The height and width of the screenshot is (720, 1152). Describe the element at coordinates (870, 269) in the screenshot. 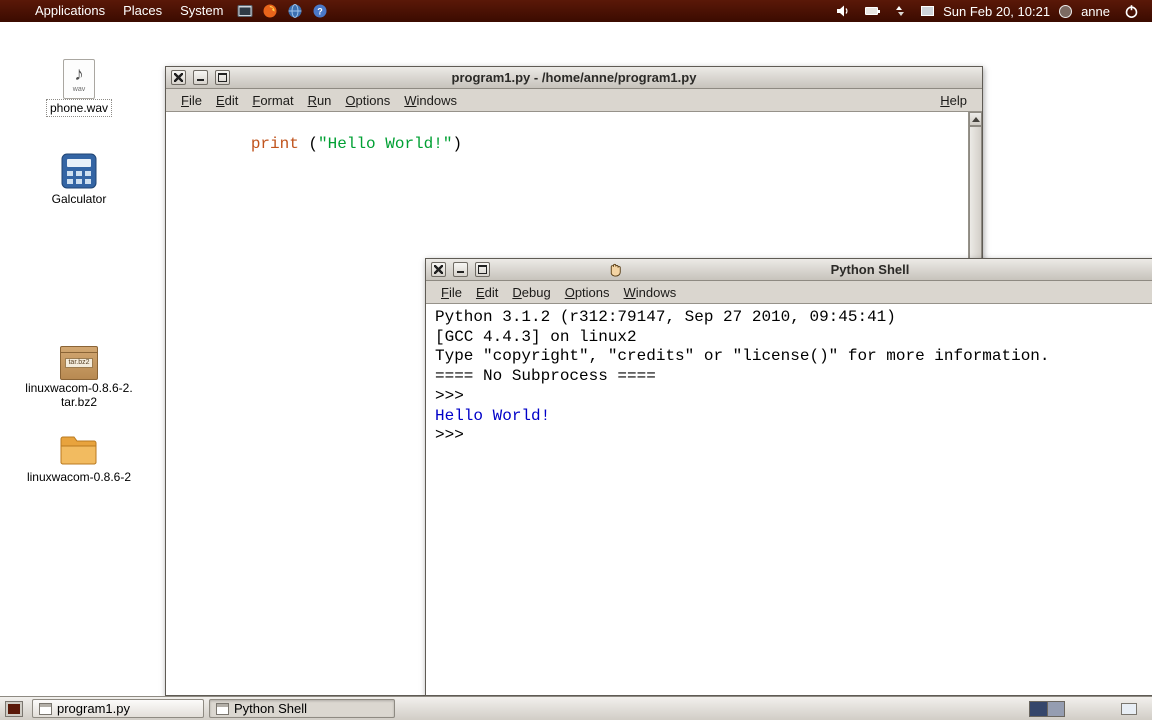

I see `shell-window-title: Python Shell` at that location.